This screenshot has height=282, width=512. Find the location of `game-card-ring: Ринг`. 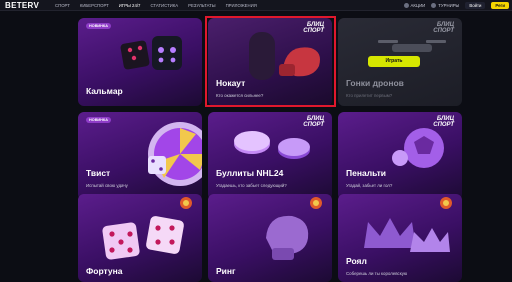

game-card-ring: Ринг is located at coordinates (270, 238).